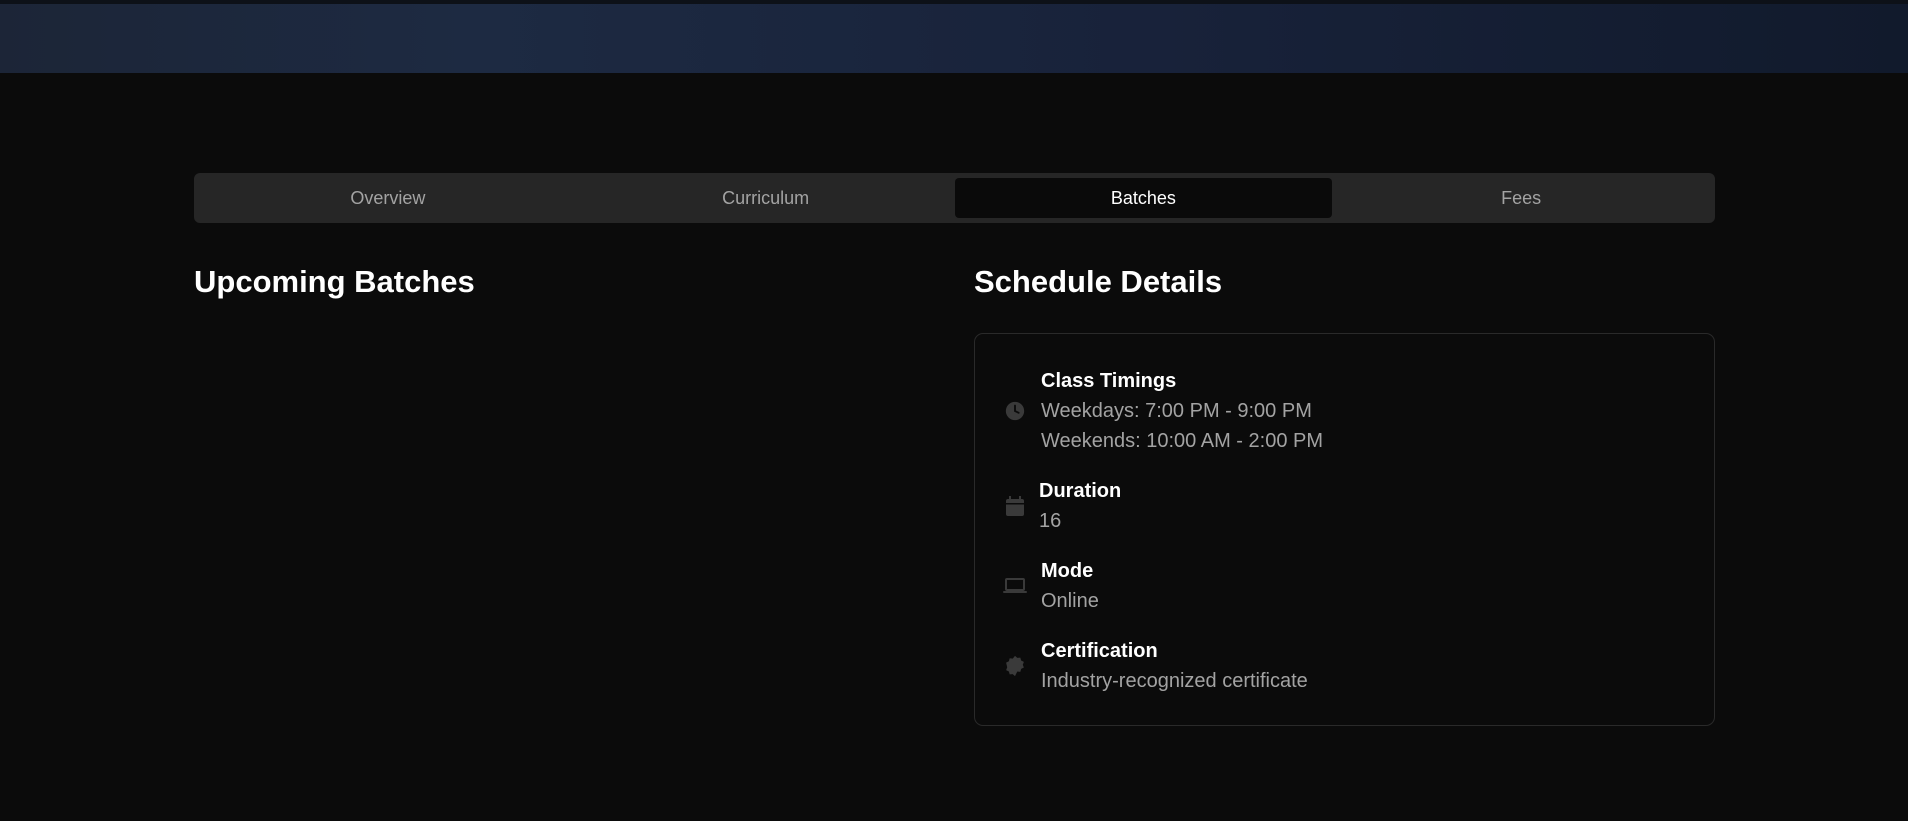 This screenshot has width=1908, height=821. I want to click on tab-curriculum: Curriculum, so click(766, 198).